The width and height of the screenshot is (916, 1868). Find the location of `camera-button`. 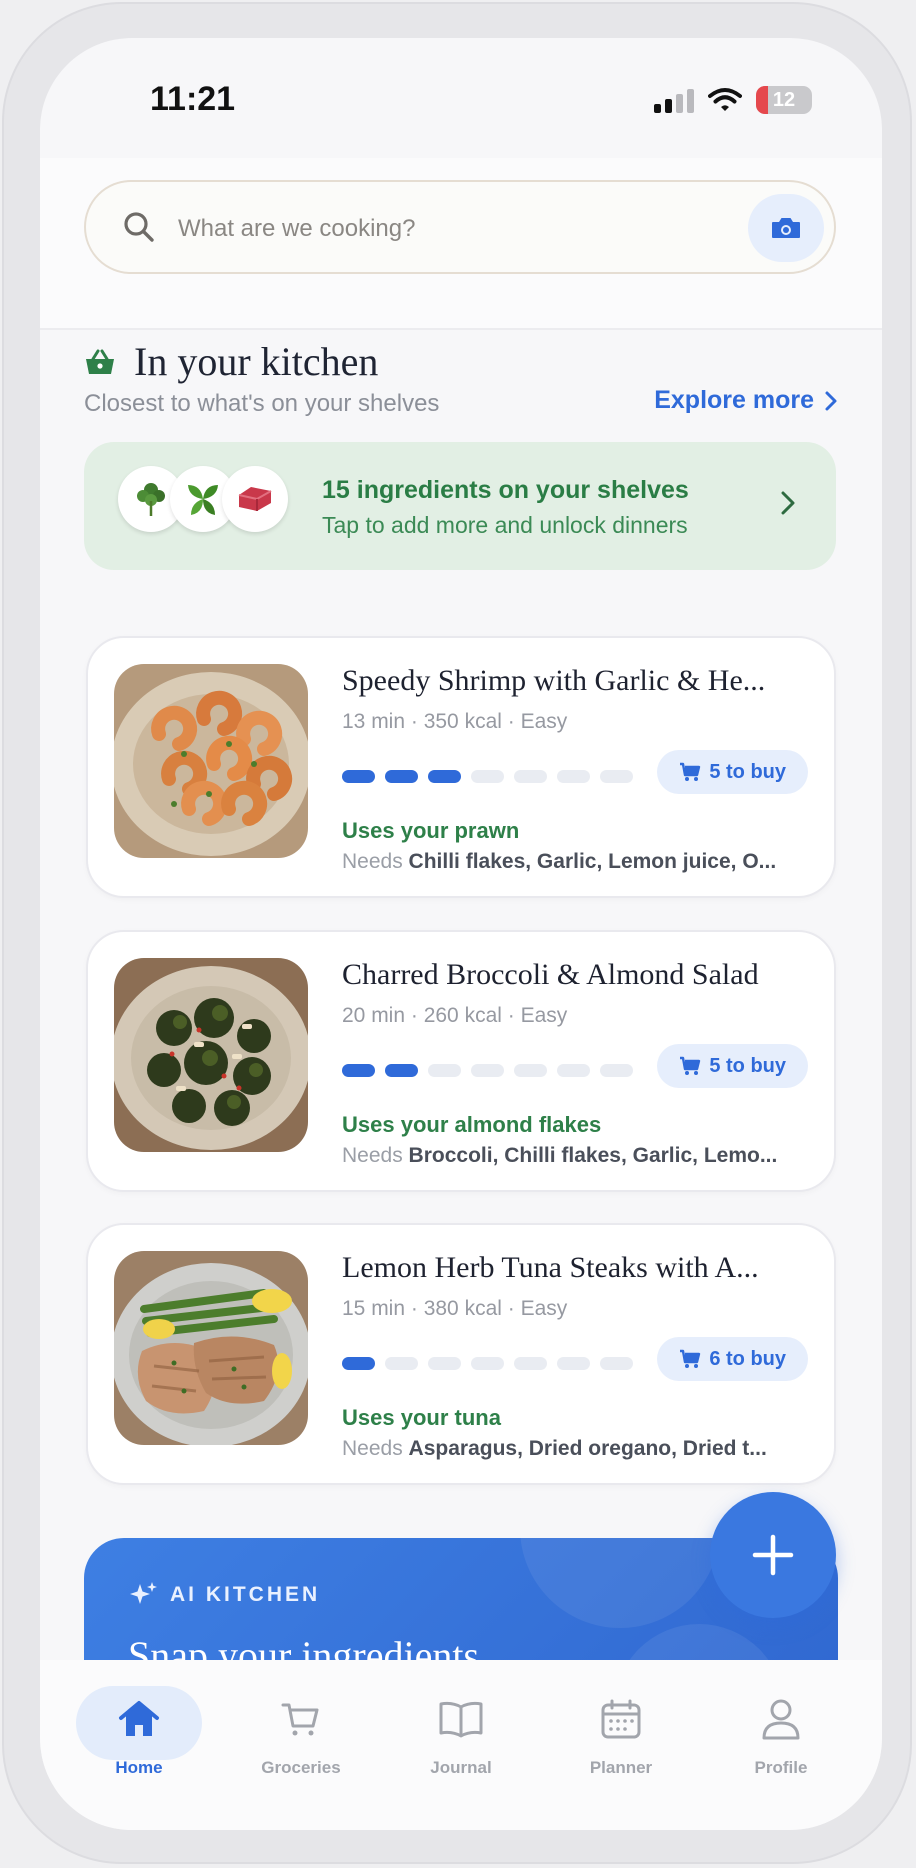

camera-button is located at coordinates (786, 228).